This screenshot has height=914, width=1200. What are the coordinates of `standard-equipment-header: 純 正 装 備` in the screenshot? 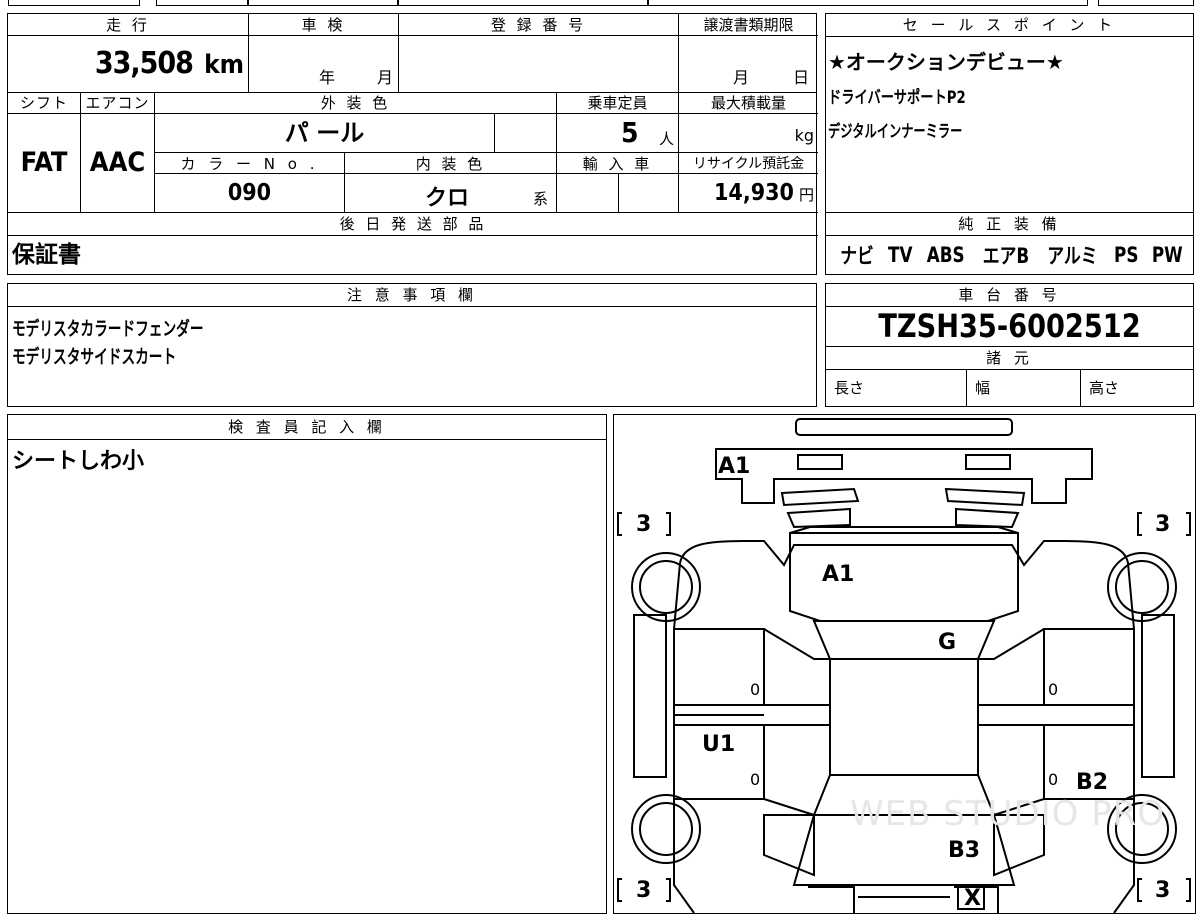 It's located at (1009, 224).